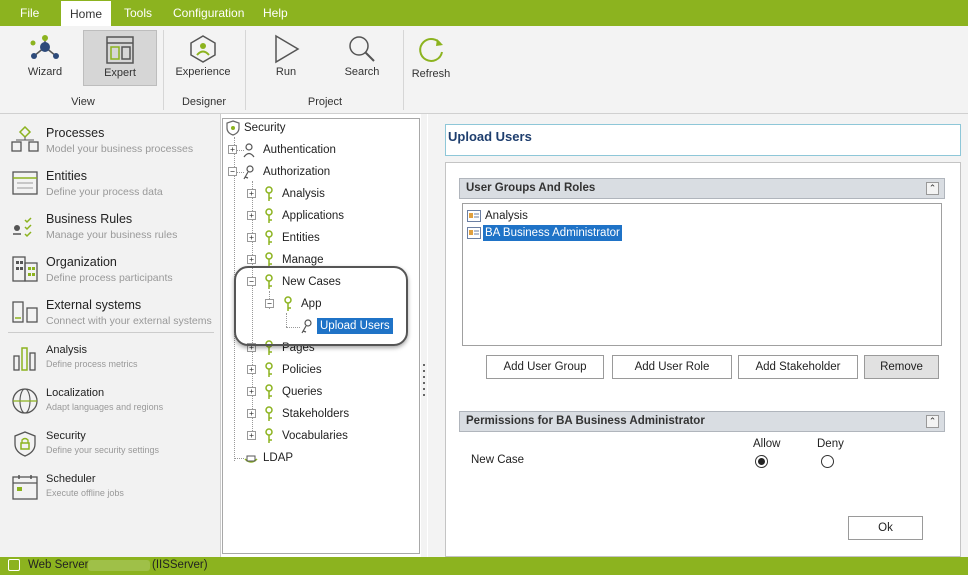 Image resolution: width=968 pixels, height=575 pixels. Describe the element at coordinates (531, 188) in the screenshot. I see `groups-section-title: User Groups And Roles` at that location.